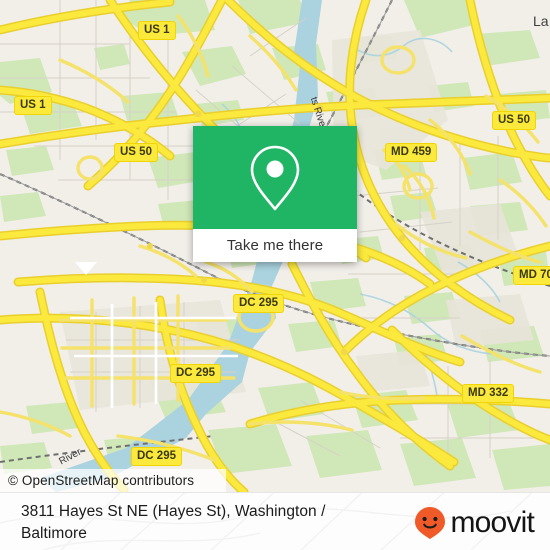 The image size is (550, 550). I want to click on road-shield-dc-295-mid: DC 295, so click(258, 303).